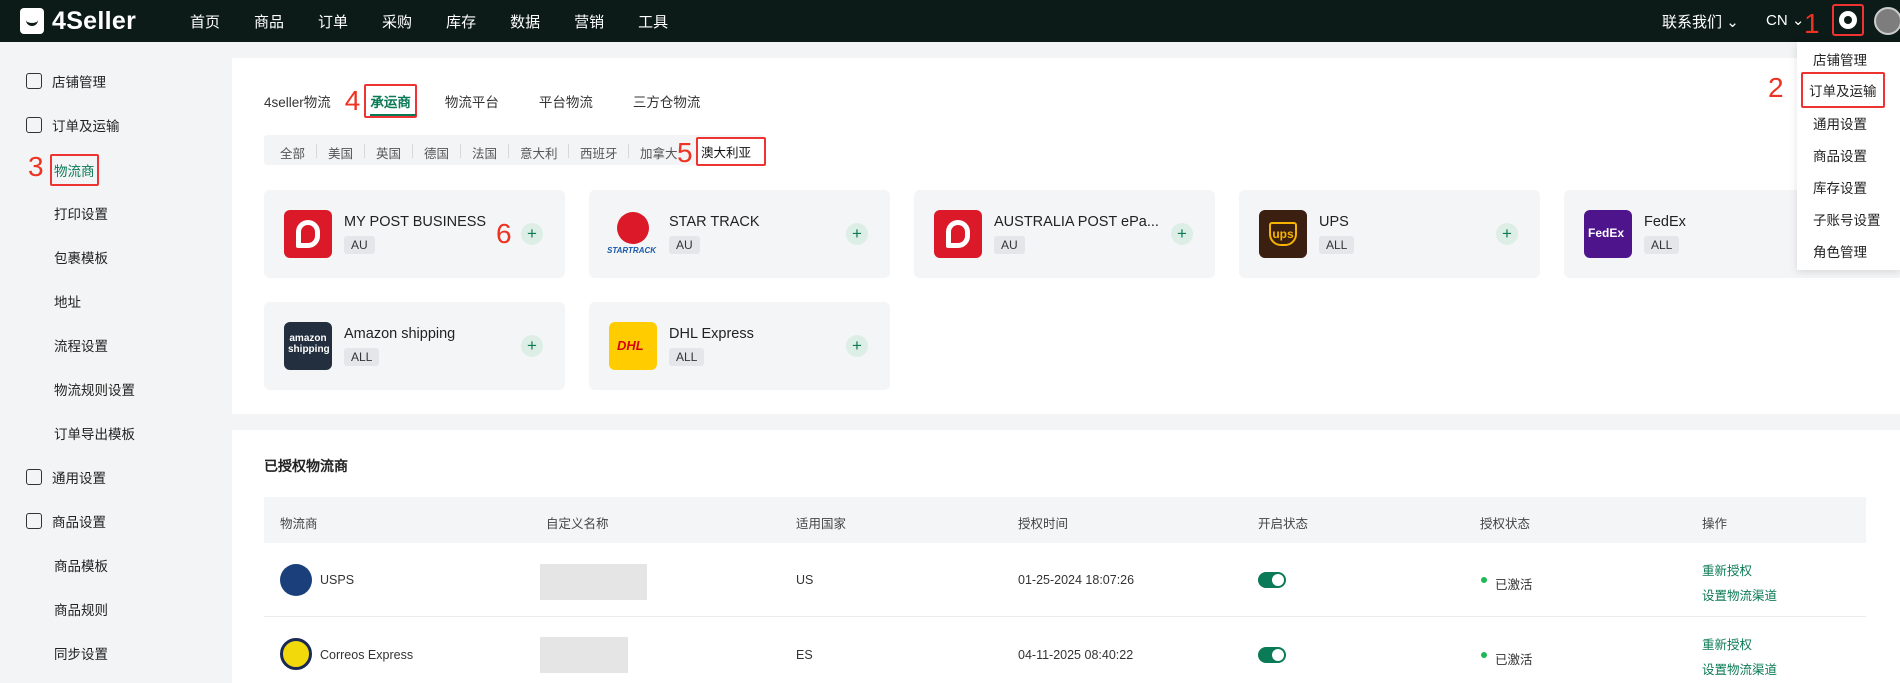 The width and height of the screenshot is (1900, 683). What do you see at coordinates (1043, 524) in the screenshot?
I see `column-header: 授权时间` at bounding box center [1043, 524].